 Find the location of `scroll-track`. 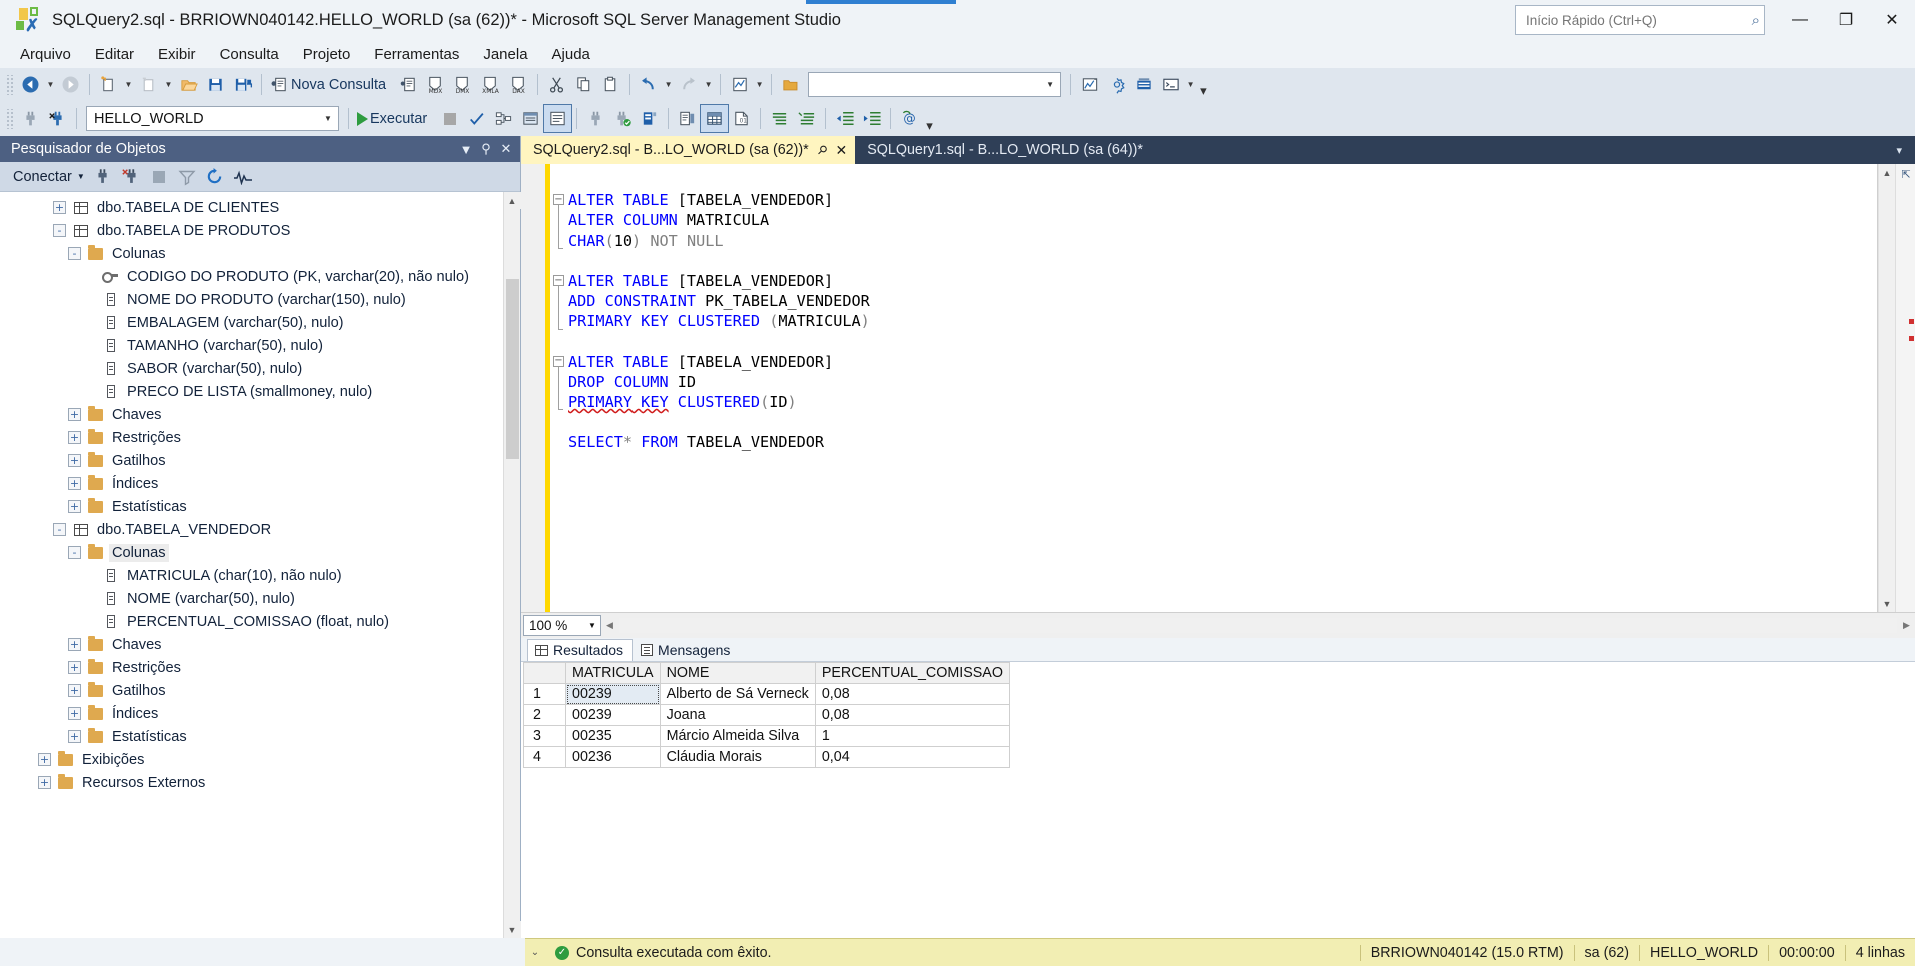

scroll-track is located at coordinates (1887, 388).